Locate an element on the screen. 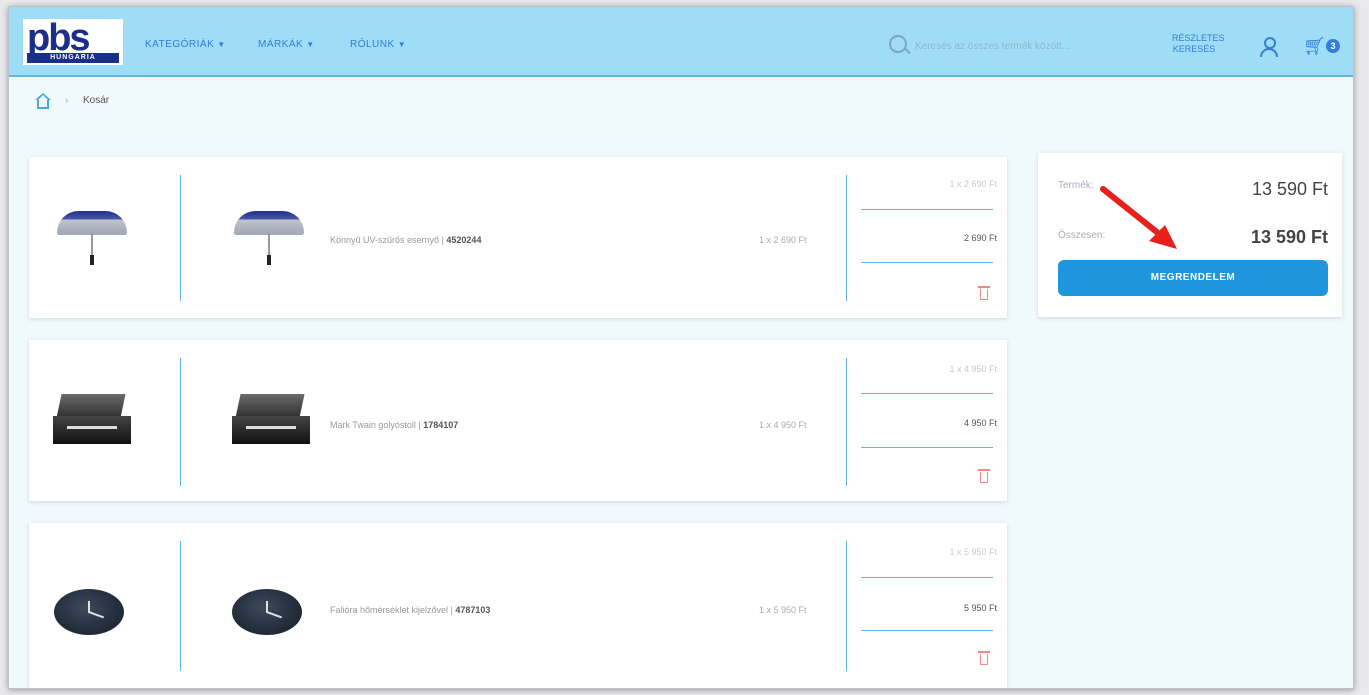  home-icon is located at coordinates (43, 101).